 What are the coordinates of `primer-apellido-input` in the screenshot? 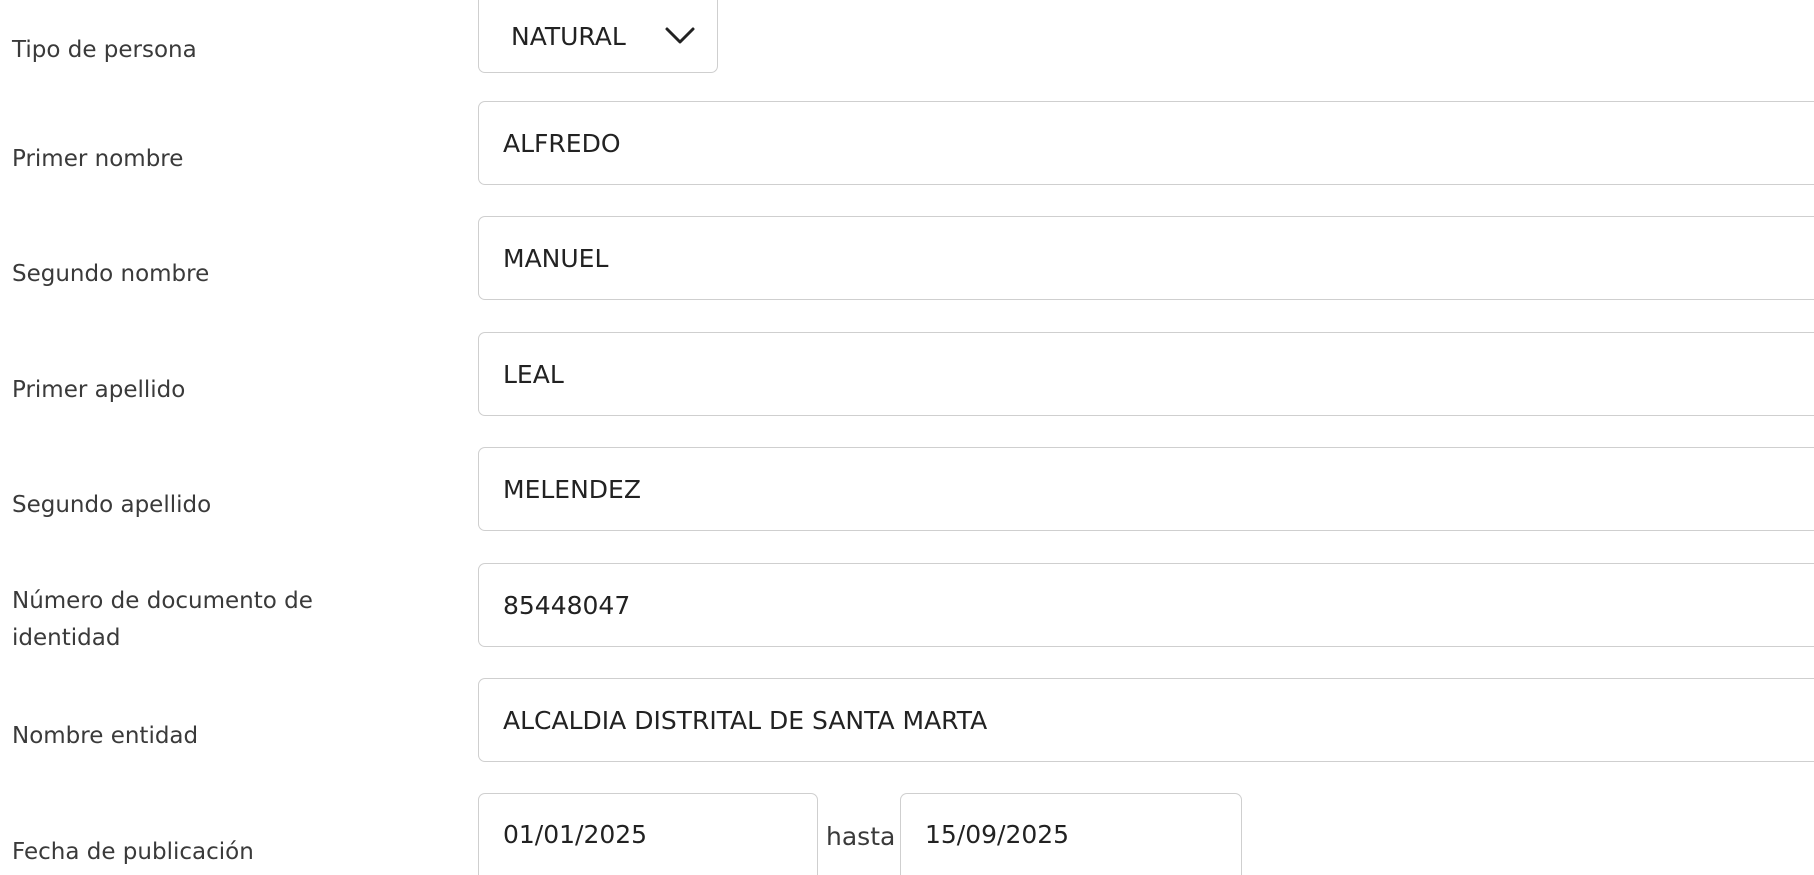 It's located at (1146, 374).